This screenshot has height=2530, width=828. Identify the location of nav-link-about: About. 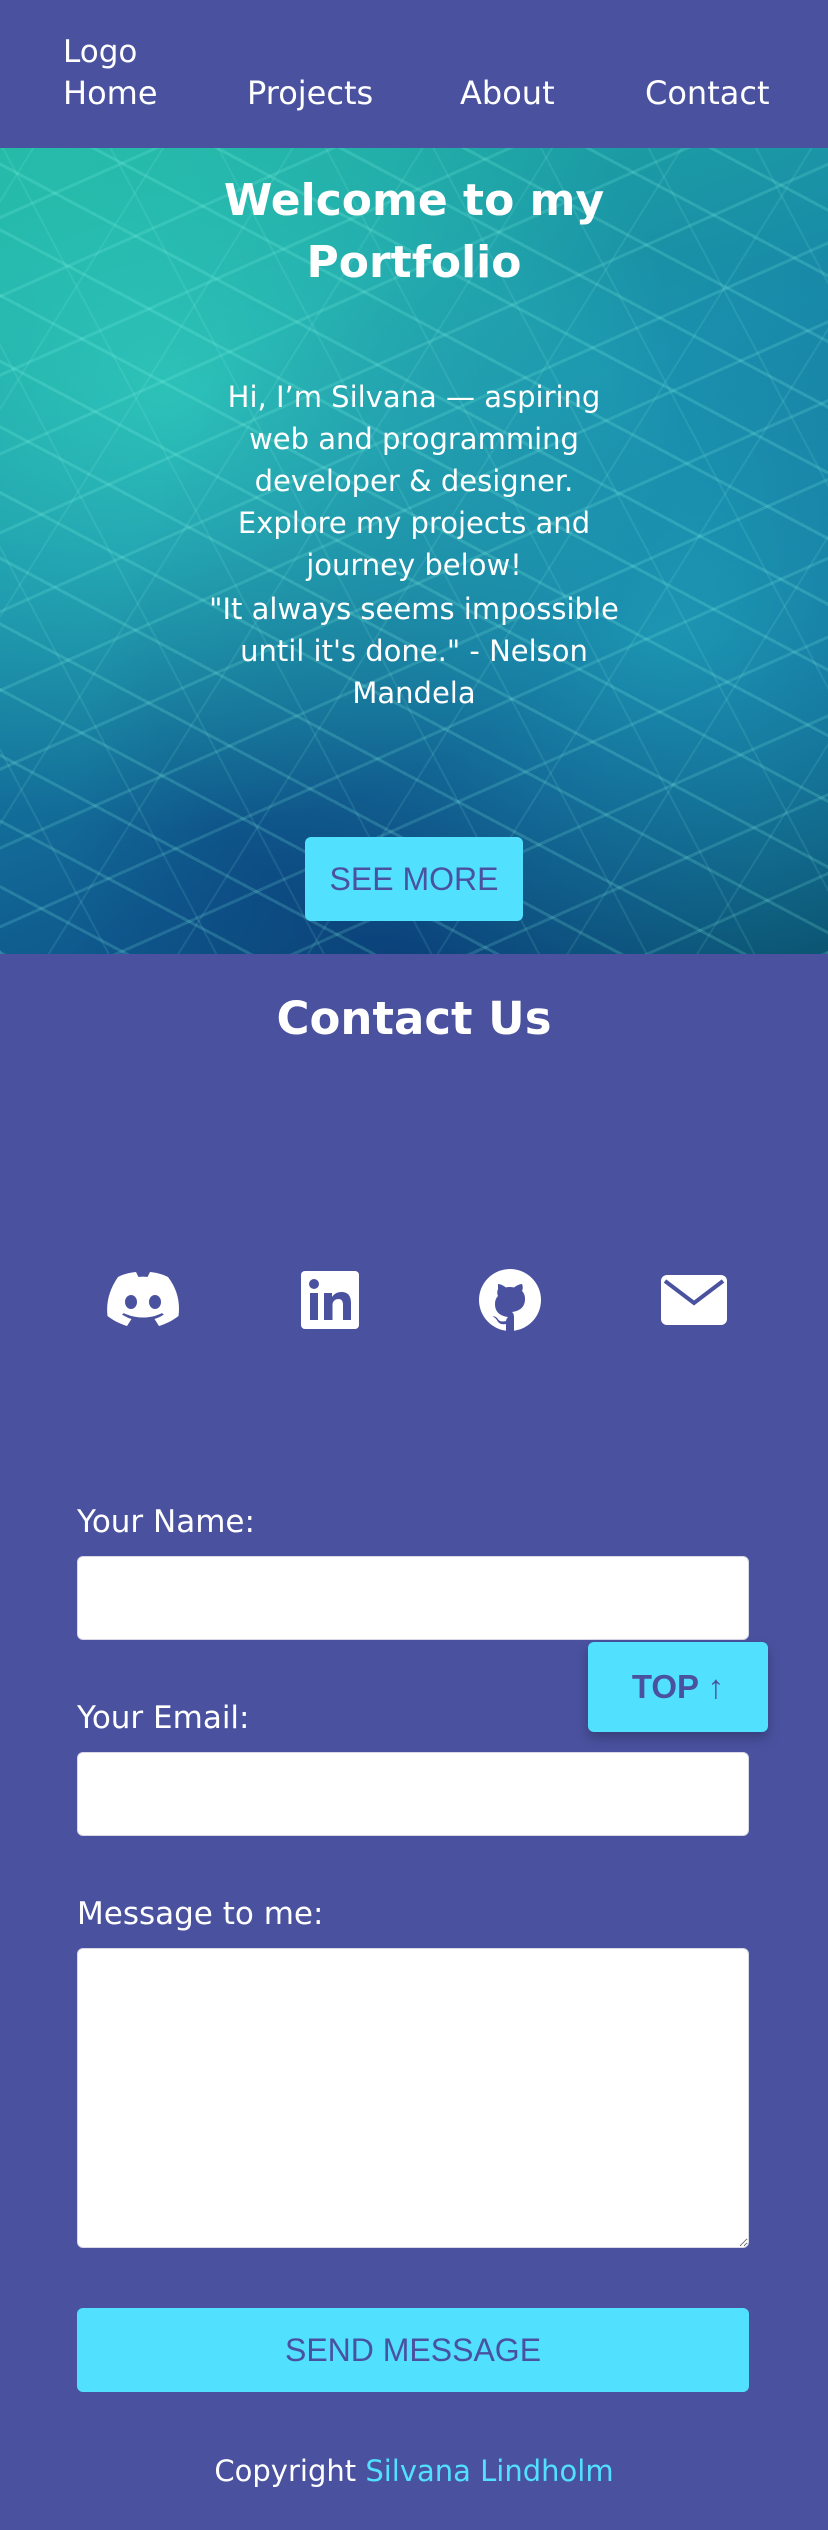
(507, 93).